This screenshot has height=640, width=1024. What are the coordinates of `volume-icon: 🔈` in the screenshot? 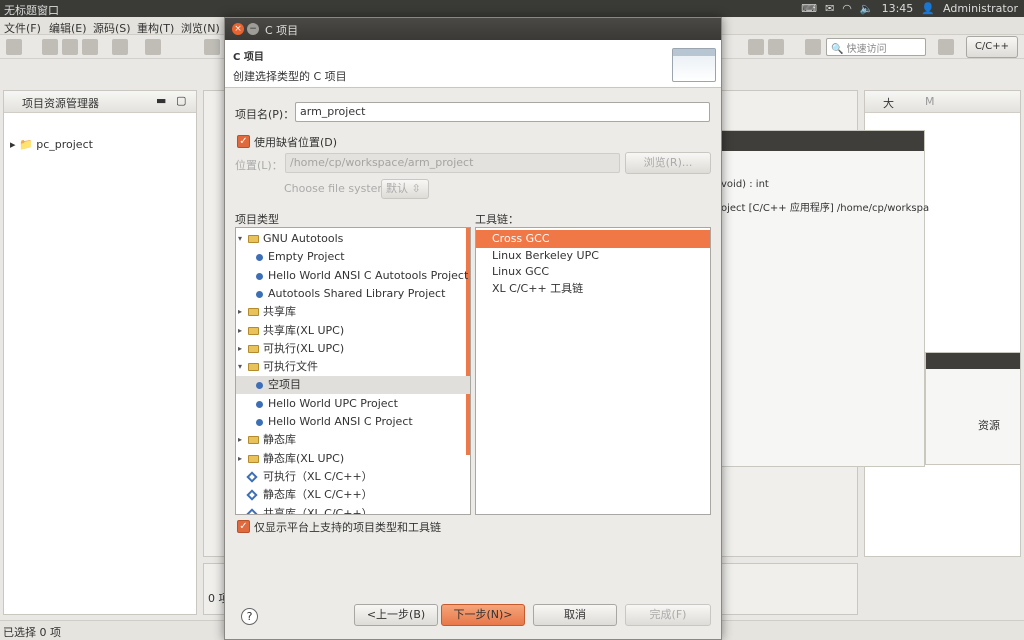 It's located at (867, 8).